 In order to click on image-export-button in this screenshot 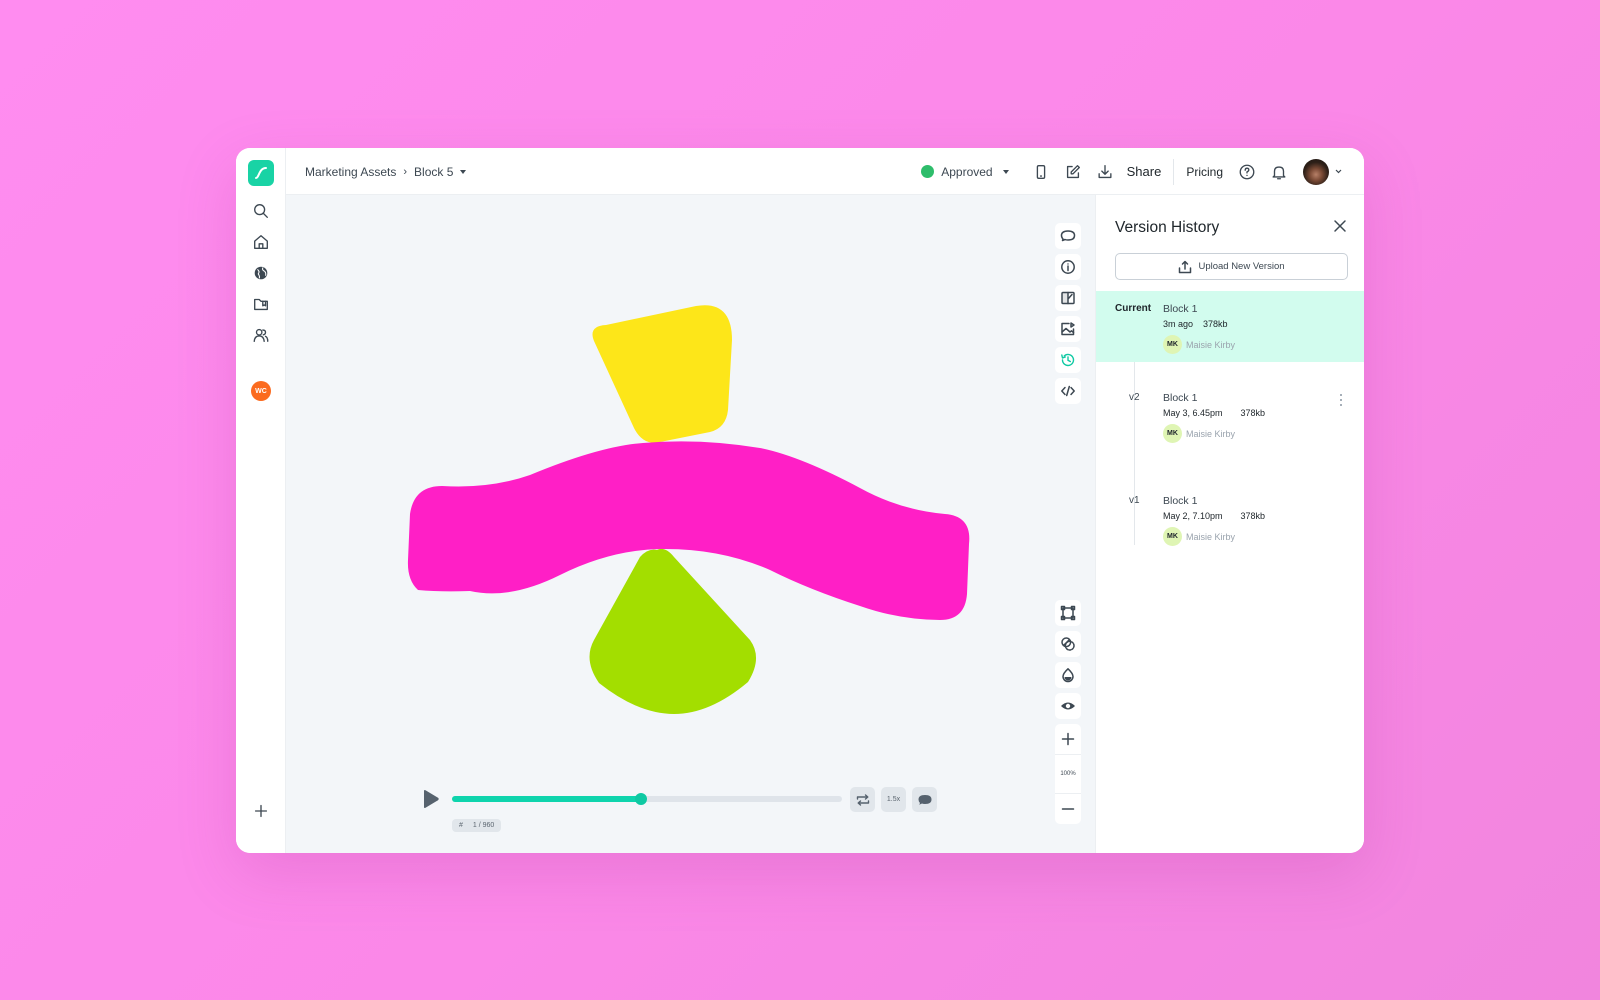, I will do `click(1068, 329)`.